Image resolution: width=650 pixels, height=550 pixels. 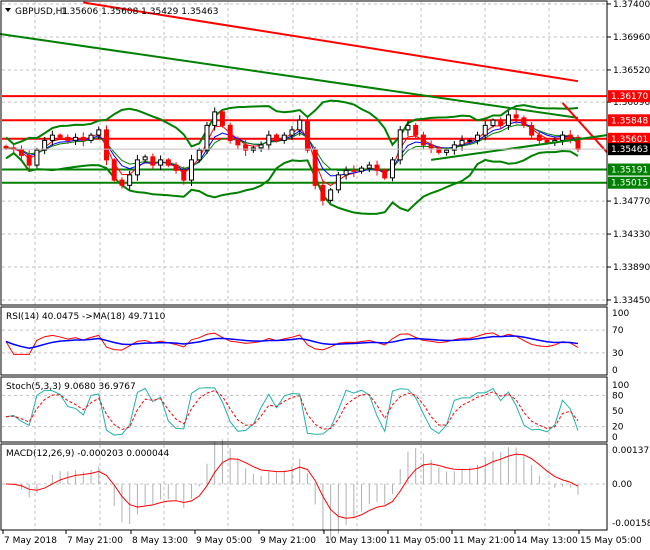 I want to click on rsi-tick-label: 70, so click(x=618, y=331).